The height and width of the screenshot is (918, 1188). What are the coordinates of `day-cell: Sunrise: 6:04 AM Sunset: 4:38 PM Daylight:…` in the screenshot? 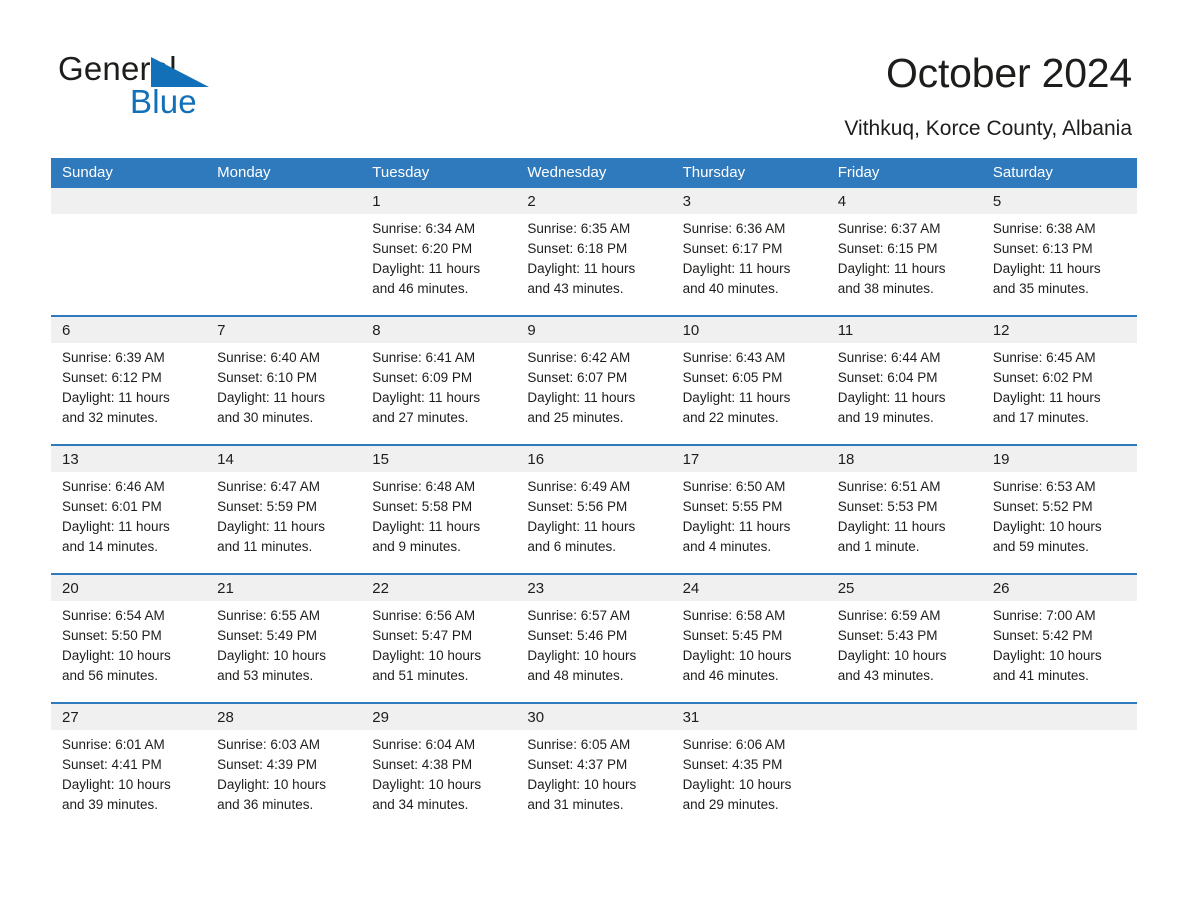 It's located at (438, 775).